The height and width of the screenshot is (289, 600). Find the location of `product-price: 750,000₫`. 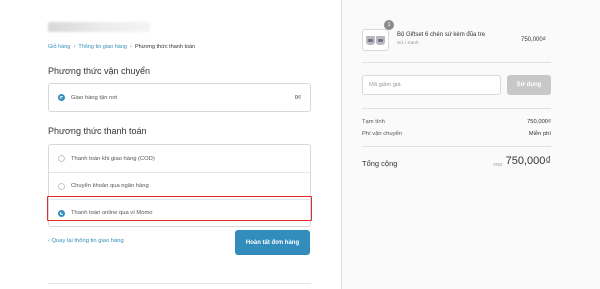

product-price: 750,000₫ is located at coordinates (533, 40).